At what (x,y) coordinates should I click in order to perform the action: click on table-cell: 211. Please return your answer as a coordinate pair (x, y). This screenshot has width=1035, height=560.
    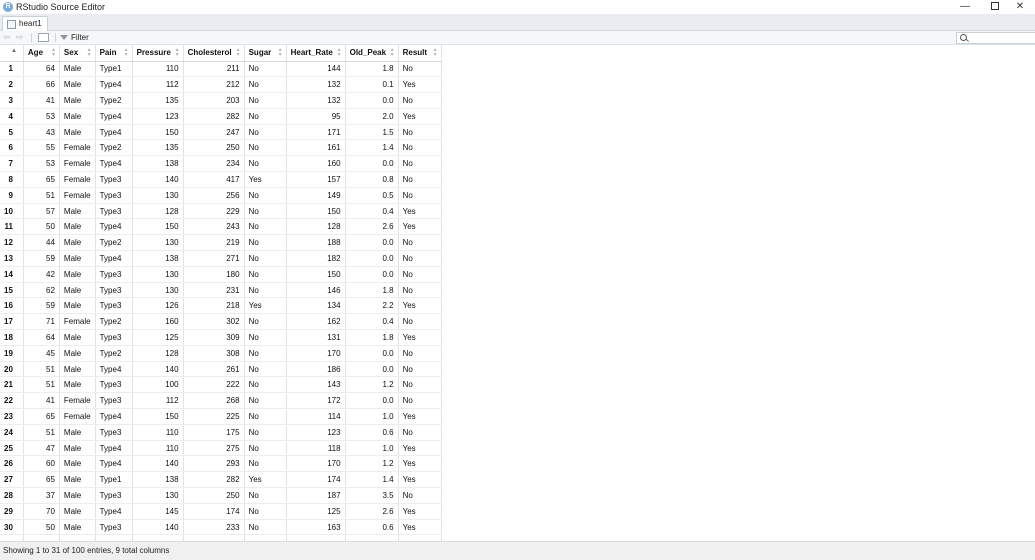
    Looking at the image, I should click on (214, 69).